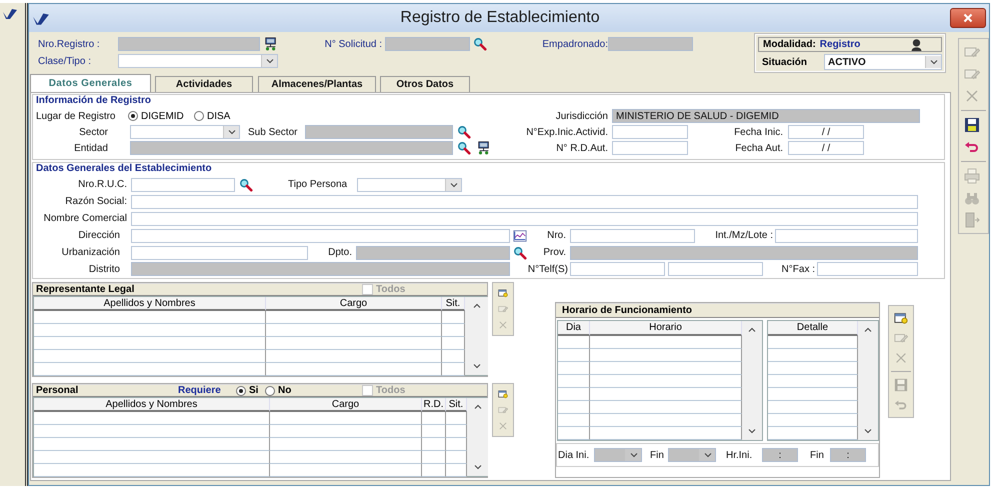 The width and height of the screenshot is (997, 491). What do you see at coordinates (972, 198) in the screenshot?
I see `binoculars-icon` at bounding box center [972, 198].